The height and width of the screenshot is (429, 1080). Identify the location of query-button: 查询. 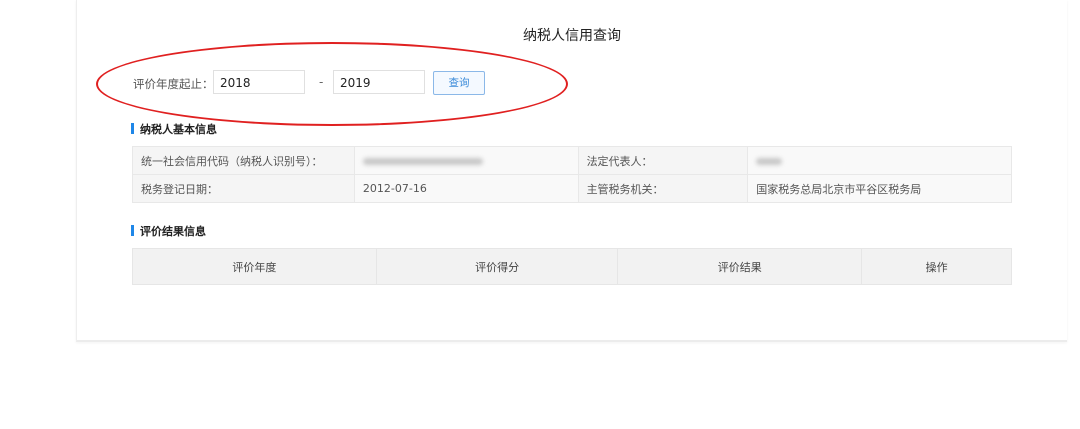
(459, 83).